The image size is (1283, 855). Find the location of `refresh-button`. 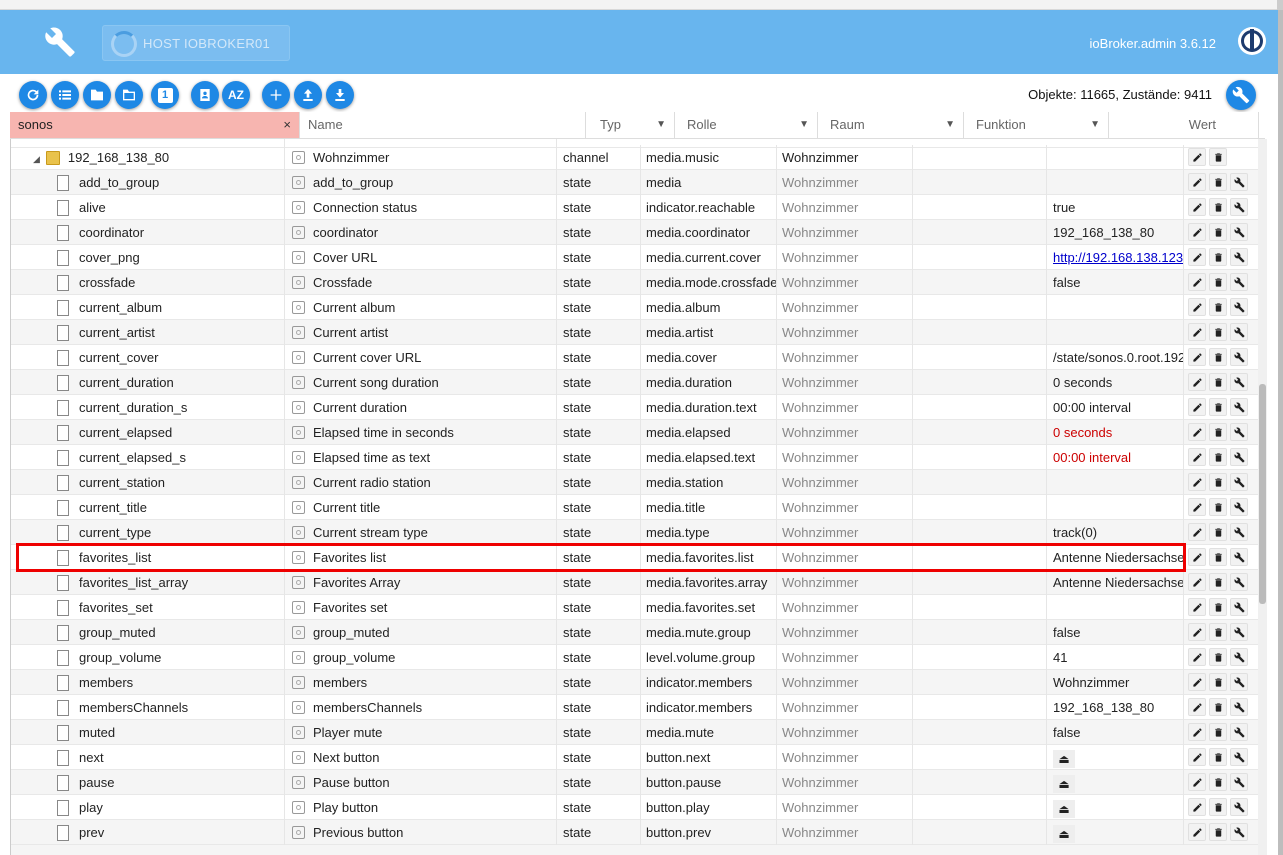

refresh-button is located at coordinates (33, 95).